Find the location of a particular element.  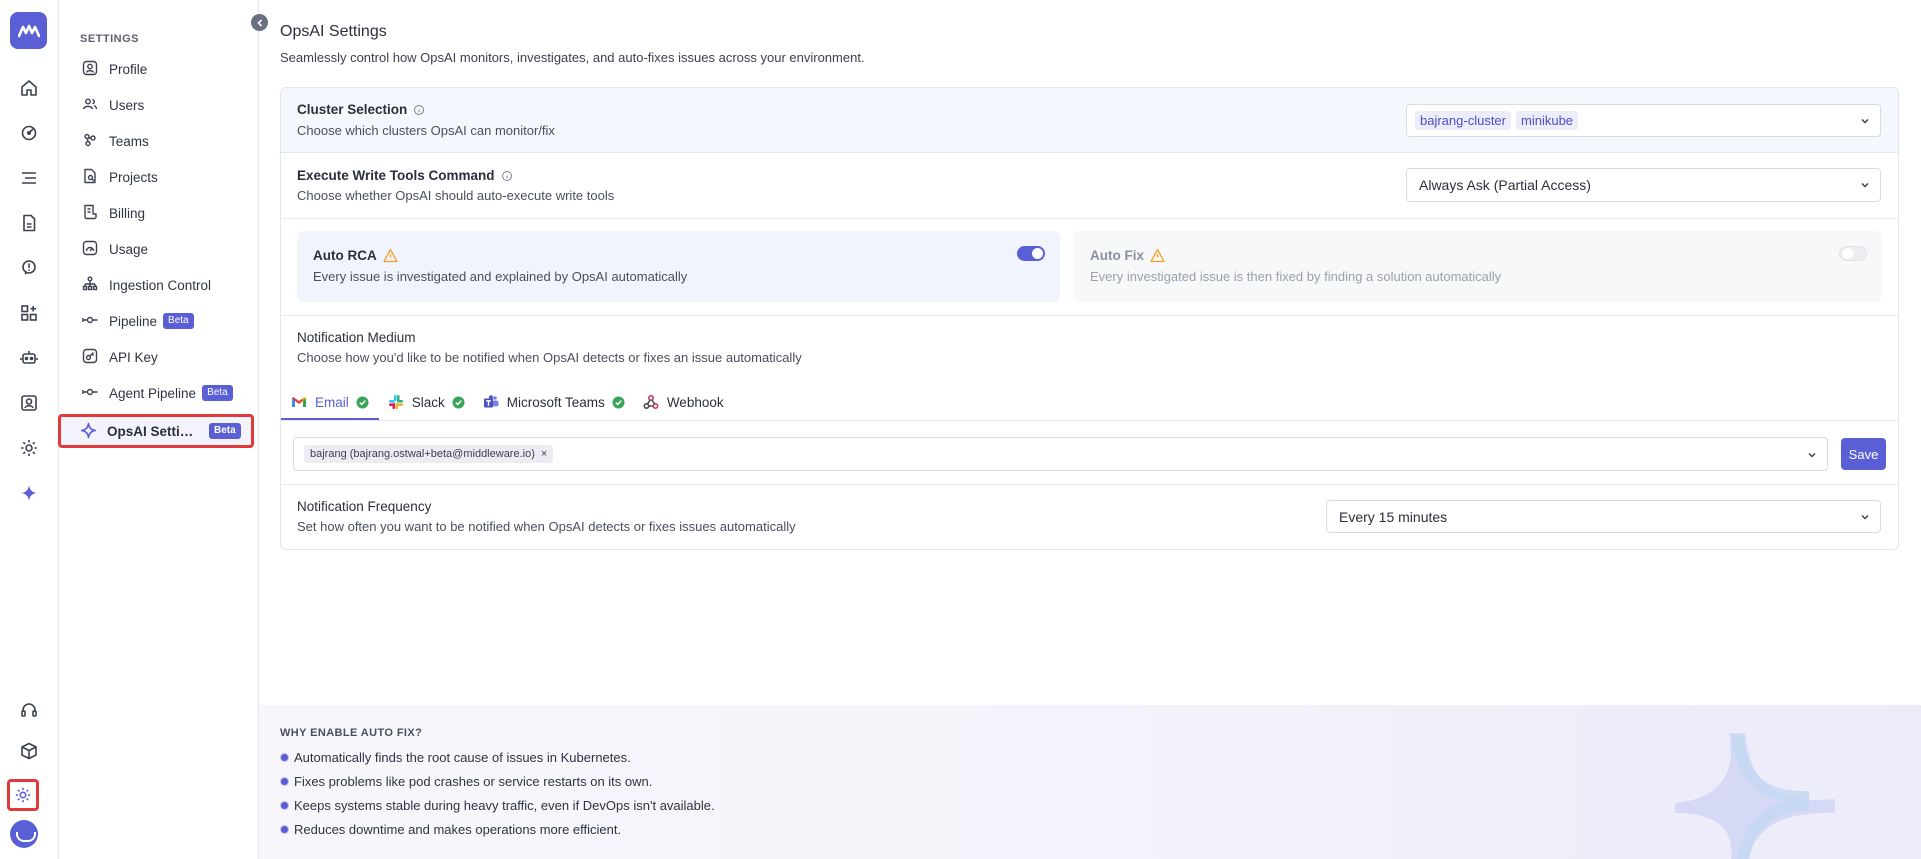

auto-fix-toggle is located at coordinates (1853, 253).